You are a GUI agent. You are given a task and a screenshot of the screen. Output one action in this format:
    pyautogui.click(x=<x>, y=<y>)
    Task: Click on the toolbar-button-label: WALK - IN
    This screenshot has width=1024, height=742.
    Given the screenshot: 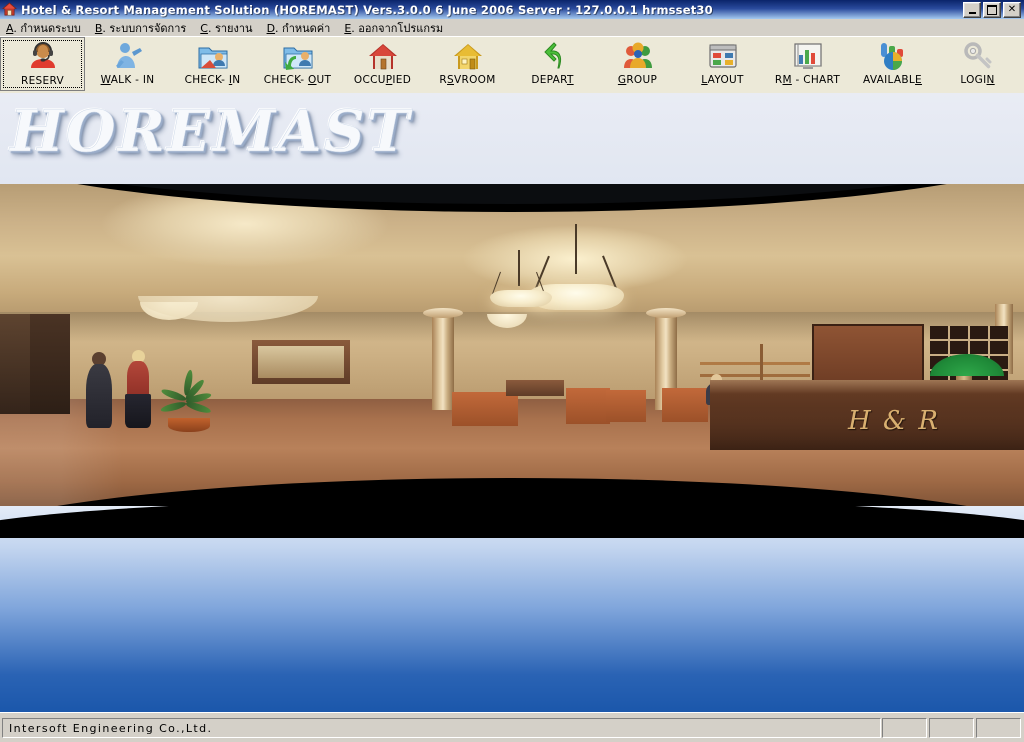 What is the action you would take?
    pyautogui.click(x=128, y=80)
    